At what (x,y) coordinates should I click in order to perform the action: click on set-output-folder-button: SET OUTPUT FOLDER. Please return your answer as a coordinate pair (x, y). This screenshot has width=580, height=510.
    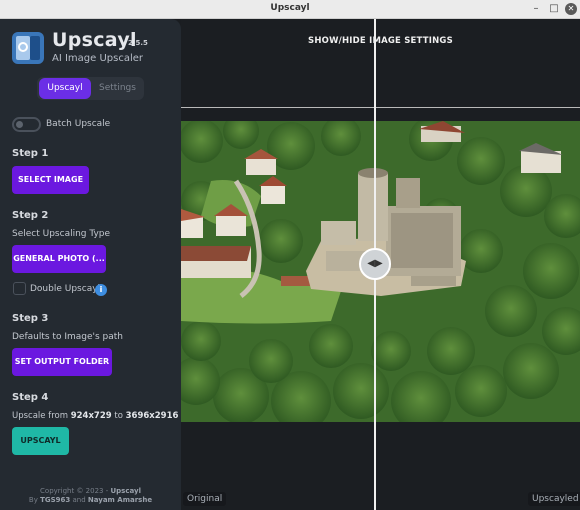
    Looking at the image, I should click on (62, 362).